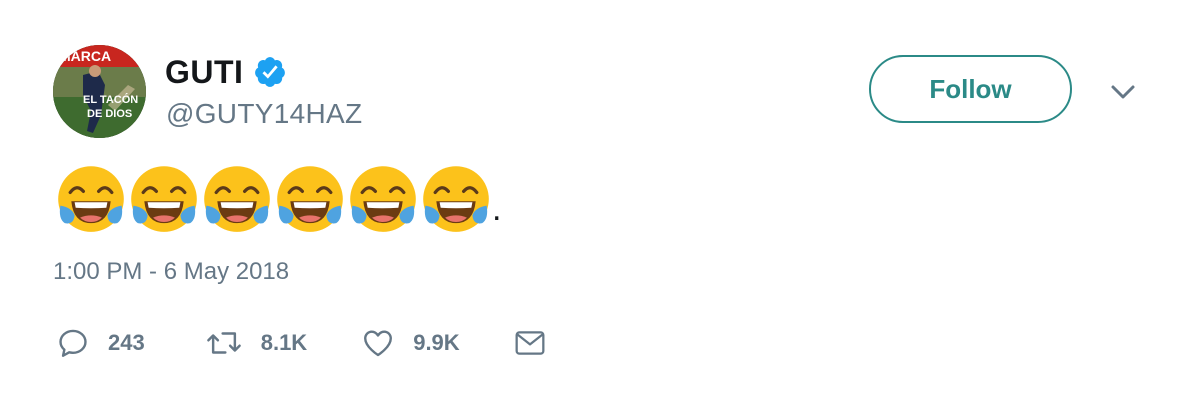 This screenshot has height=408, width=1200. Describe the element at coordinates (970, 89) in the screenshot. I see `follow-button: Follow` at that location.